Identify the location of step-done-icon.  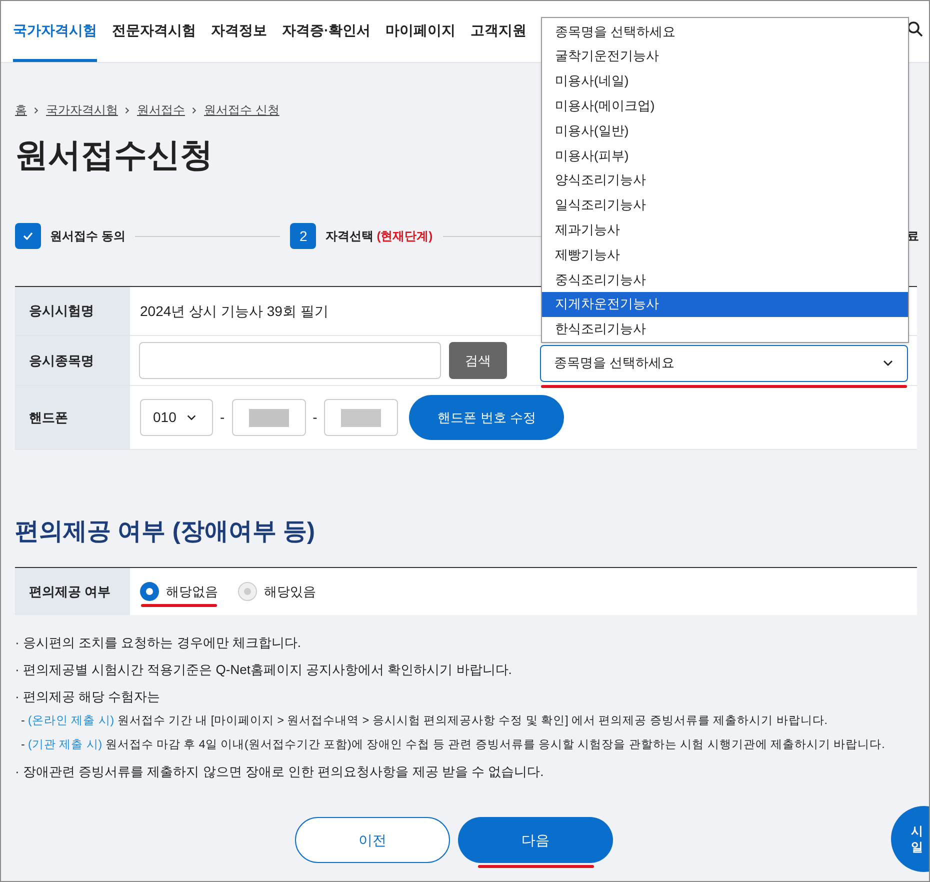
(28, 236).